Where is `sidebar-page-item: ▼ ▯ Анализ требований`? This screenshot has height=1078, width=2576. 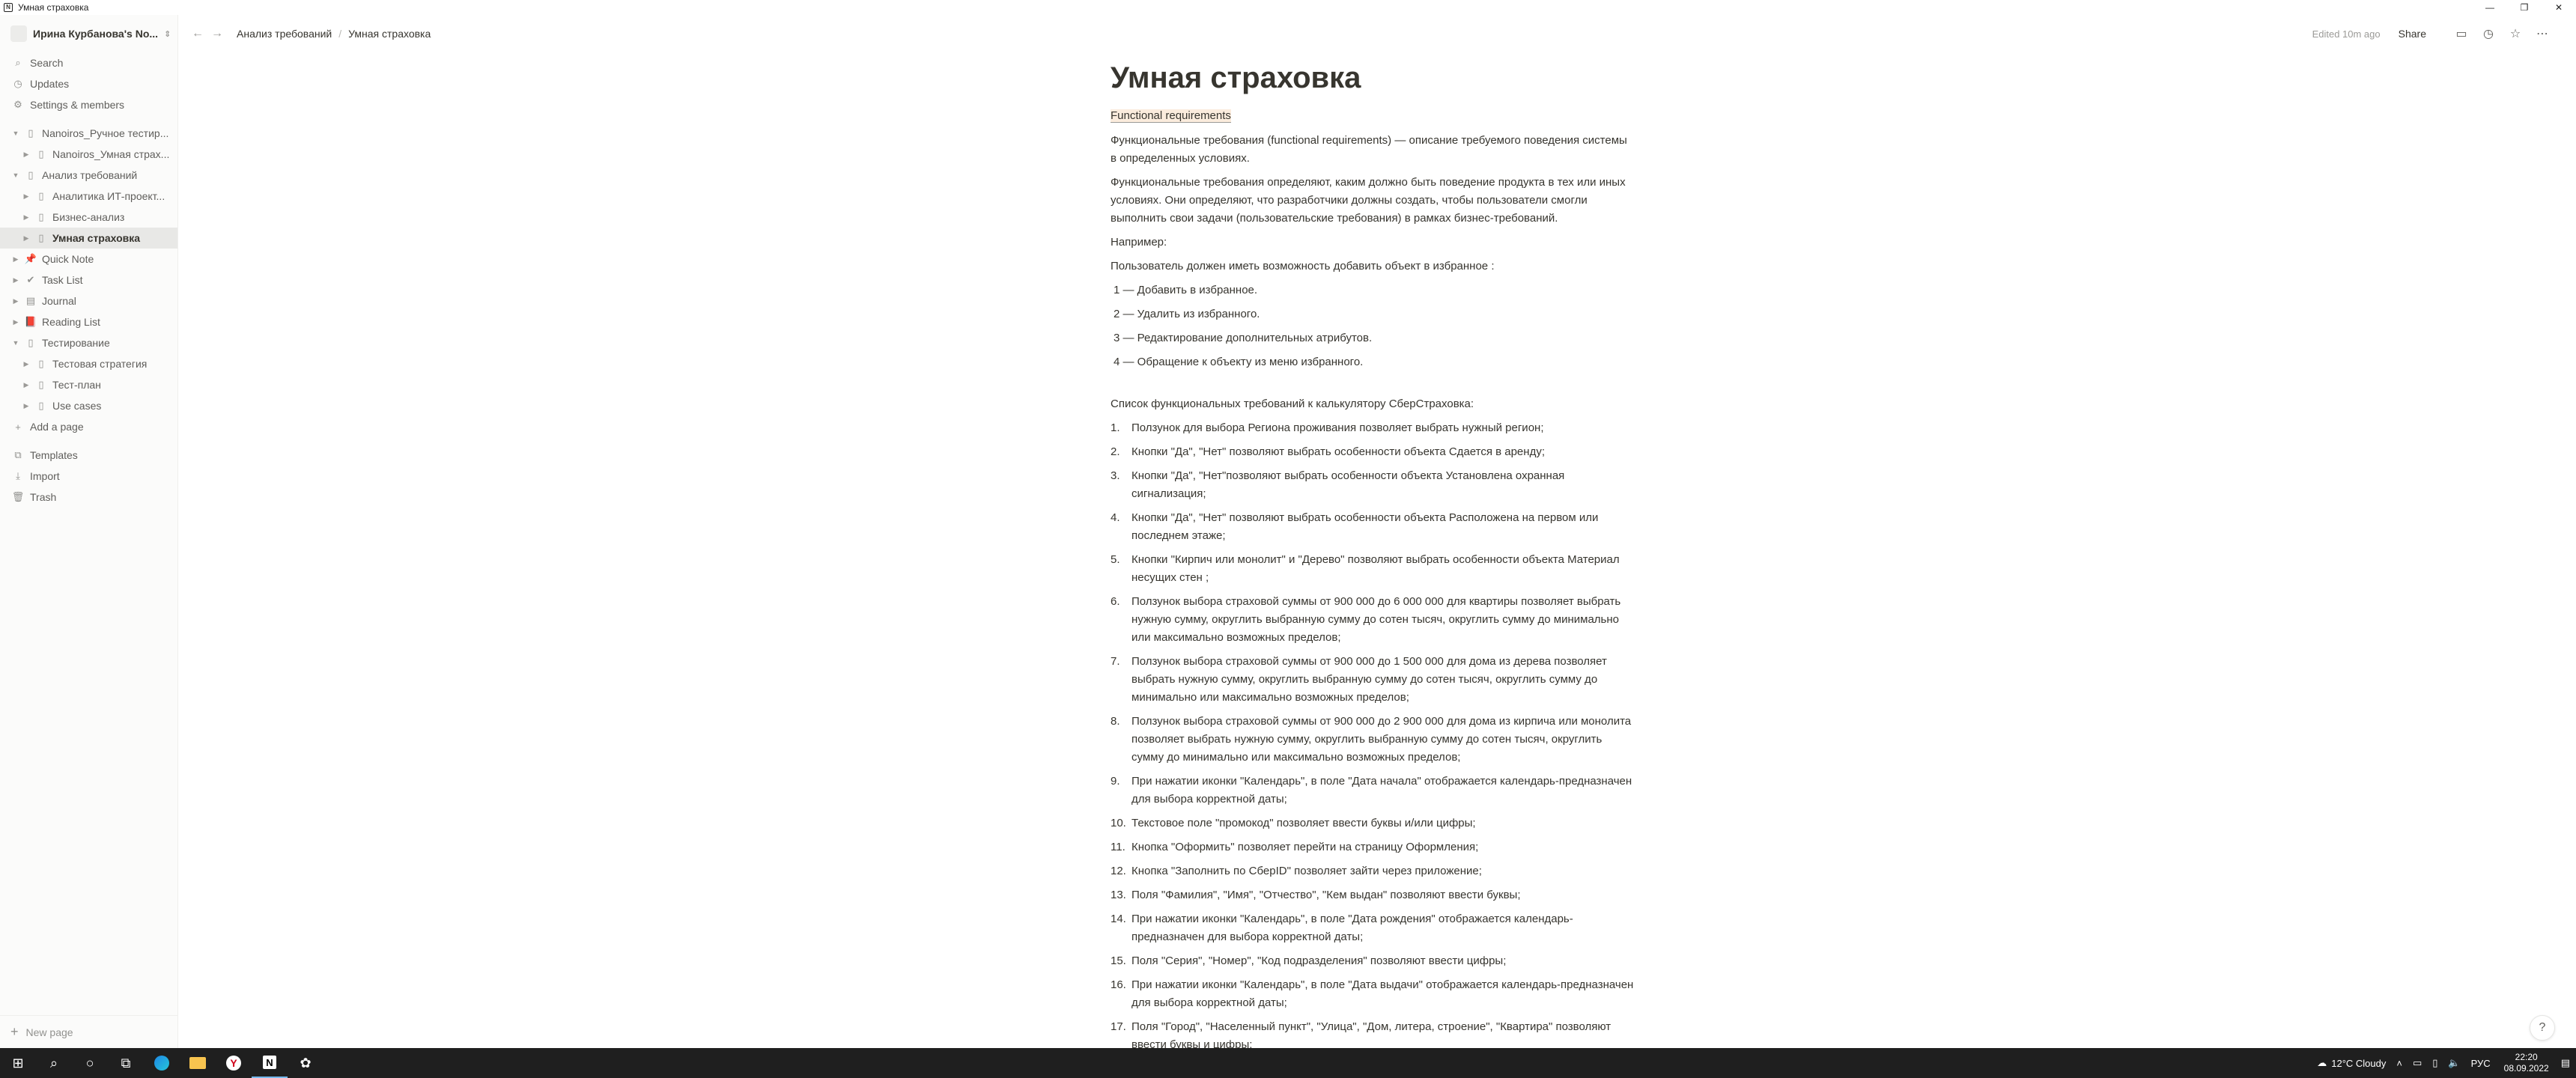 sidebar-page-item: ▼ ▯ Анализ требований is located at coordinates (88, 175).